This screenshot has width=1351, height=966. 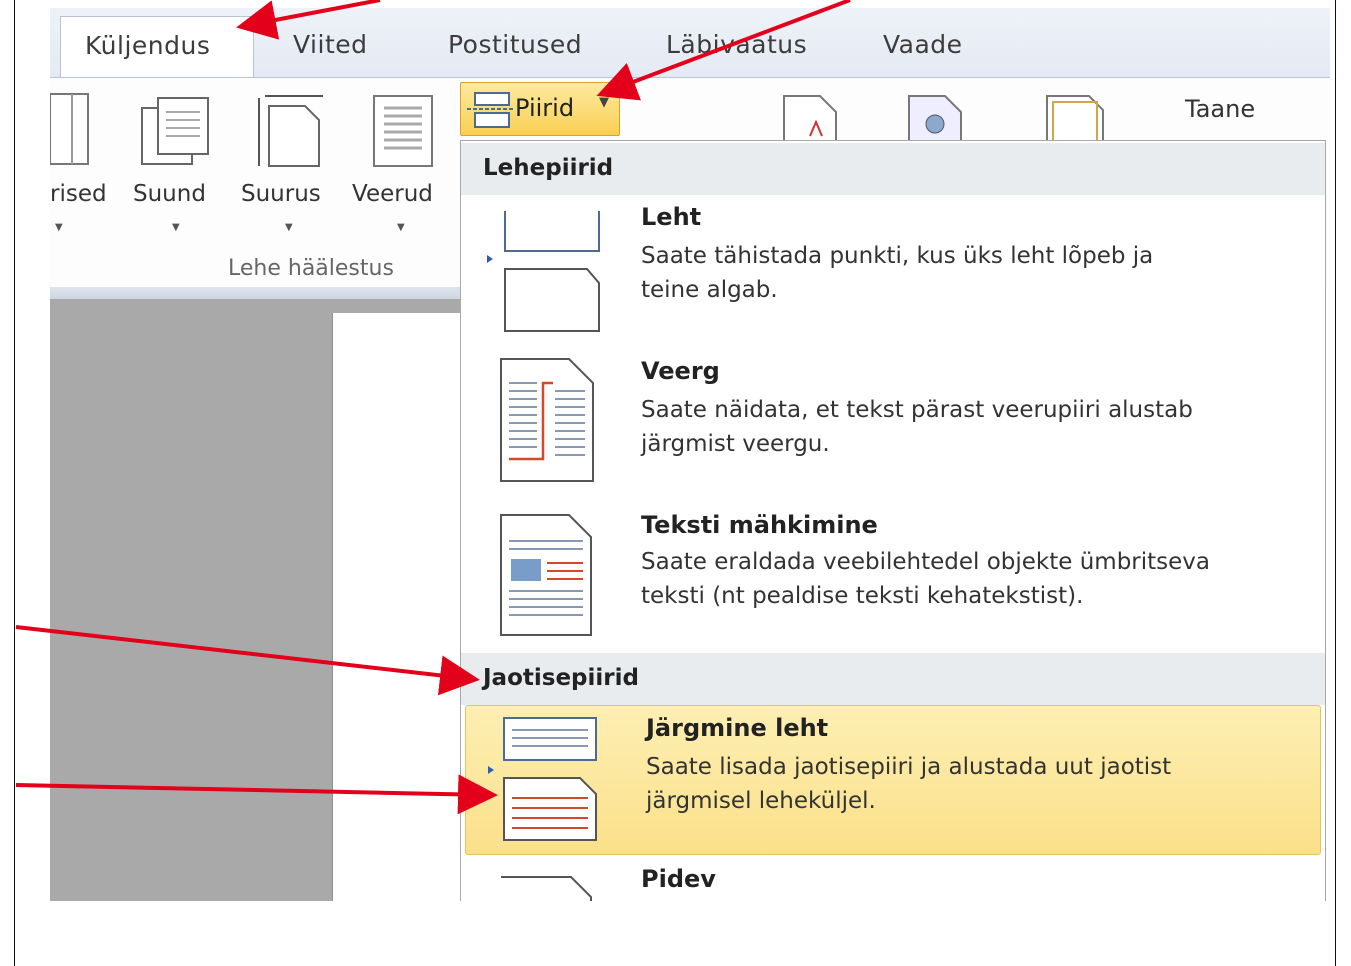 What do you see at coordinates (403, 131) in the screenshot?
I see `columns-icon` at bounding box center [403, 131].